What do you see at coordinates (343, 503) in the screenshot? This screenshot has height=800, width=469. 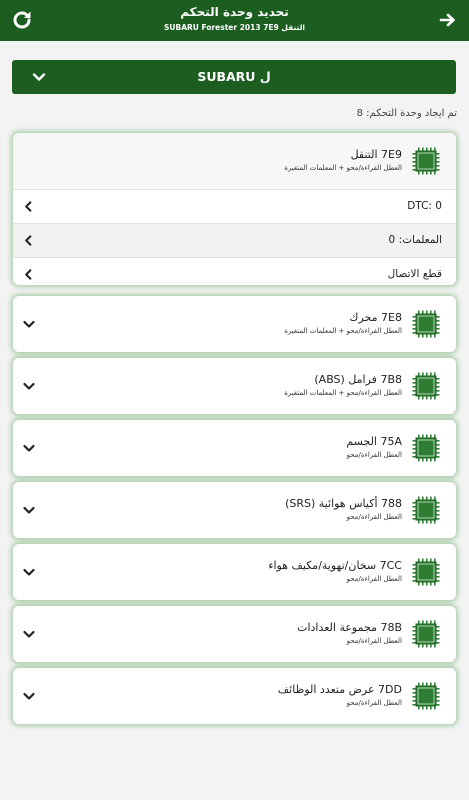 I see `control-unit-name: 788 أكياس هوائية (SRS)` at bounding box center [343, 503].